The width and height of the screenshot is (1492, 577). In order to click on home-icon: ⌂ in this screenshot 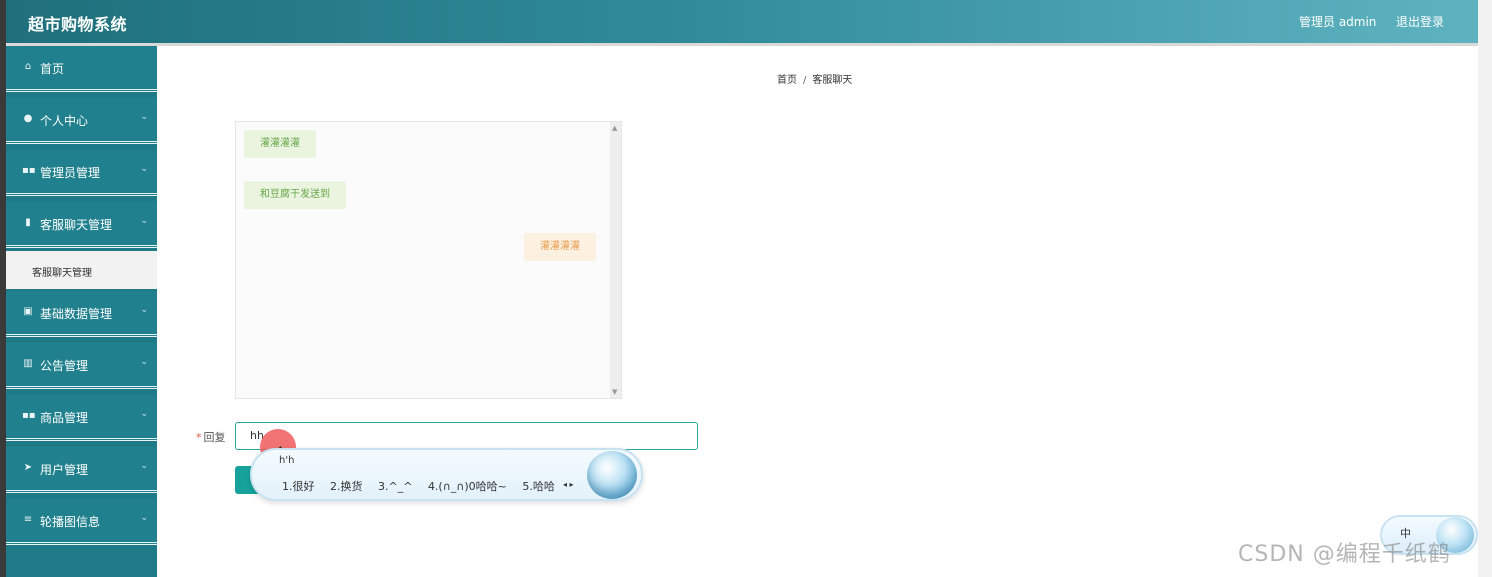, I will do `click(28, 66)`.